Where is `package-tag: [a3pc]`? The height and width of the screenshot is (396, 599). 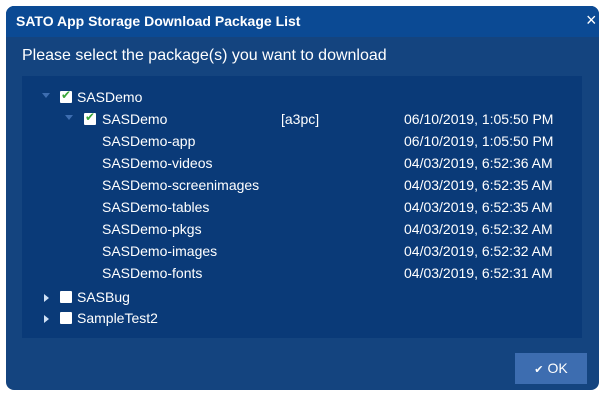
package-tag: [a3pc] is located at coordinates (300, 119).